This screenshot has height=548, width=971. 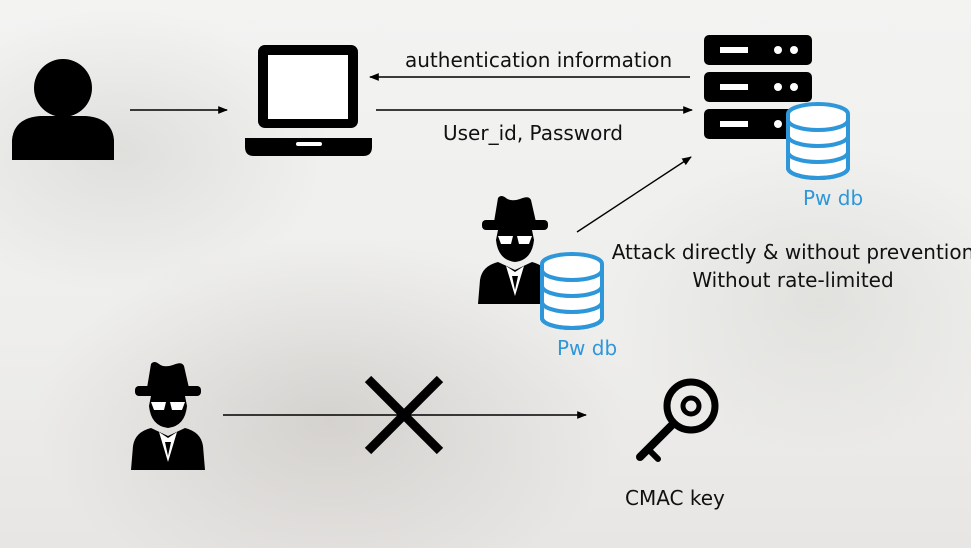 What do you see at coordinates (587, 348) in the screenshot?
I see `attacker-db-label: Pw db` at bounding box center [587, 348].